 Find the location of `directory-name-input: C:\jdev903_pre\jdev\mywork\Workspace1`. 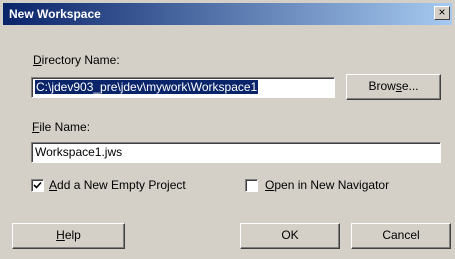

directory-name-input: C:\jdev903_pre\jdev\mywork\Workspace1 is located at coordinates (183, 87).